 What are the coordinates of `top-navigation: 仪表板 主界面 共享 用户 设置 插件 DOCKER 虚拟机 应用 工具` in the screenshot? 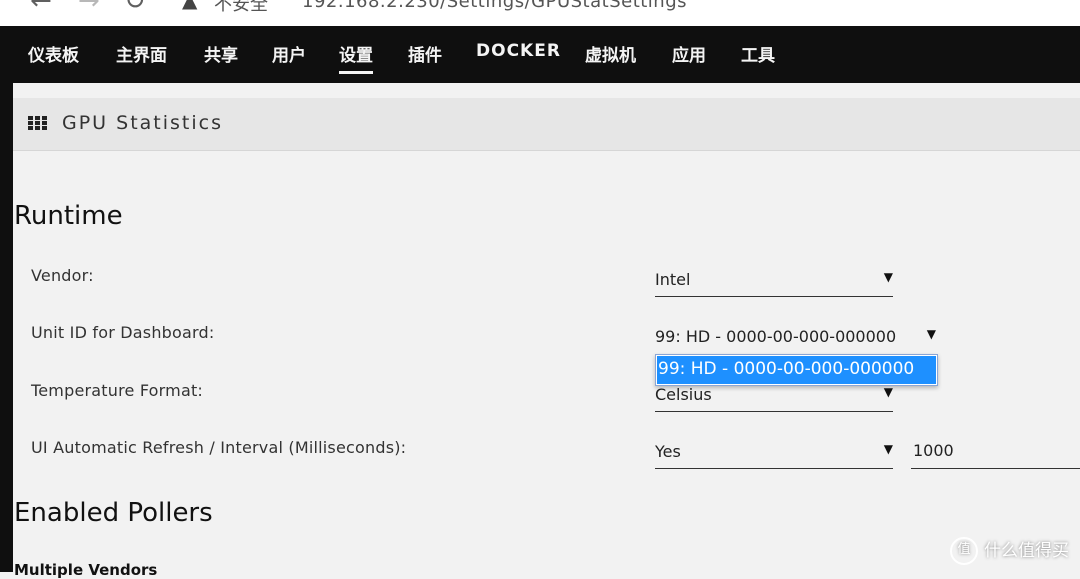 It's located at (540, 54).